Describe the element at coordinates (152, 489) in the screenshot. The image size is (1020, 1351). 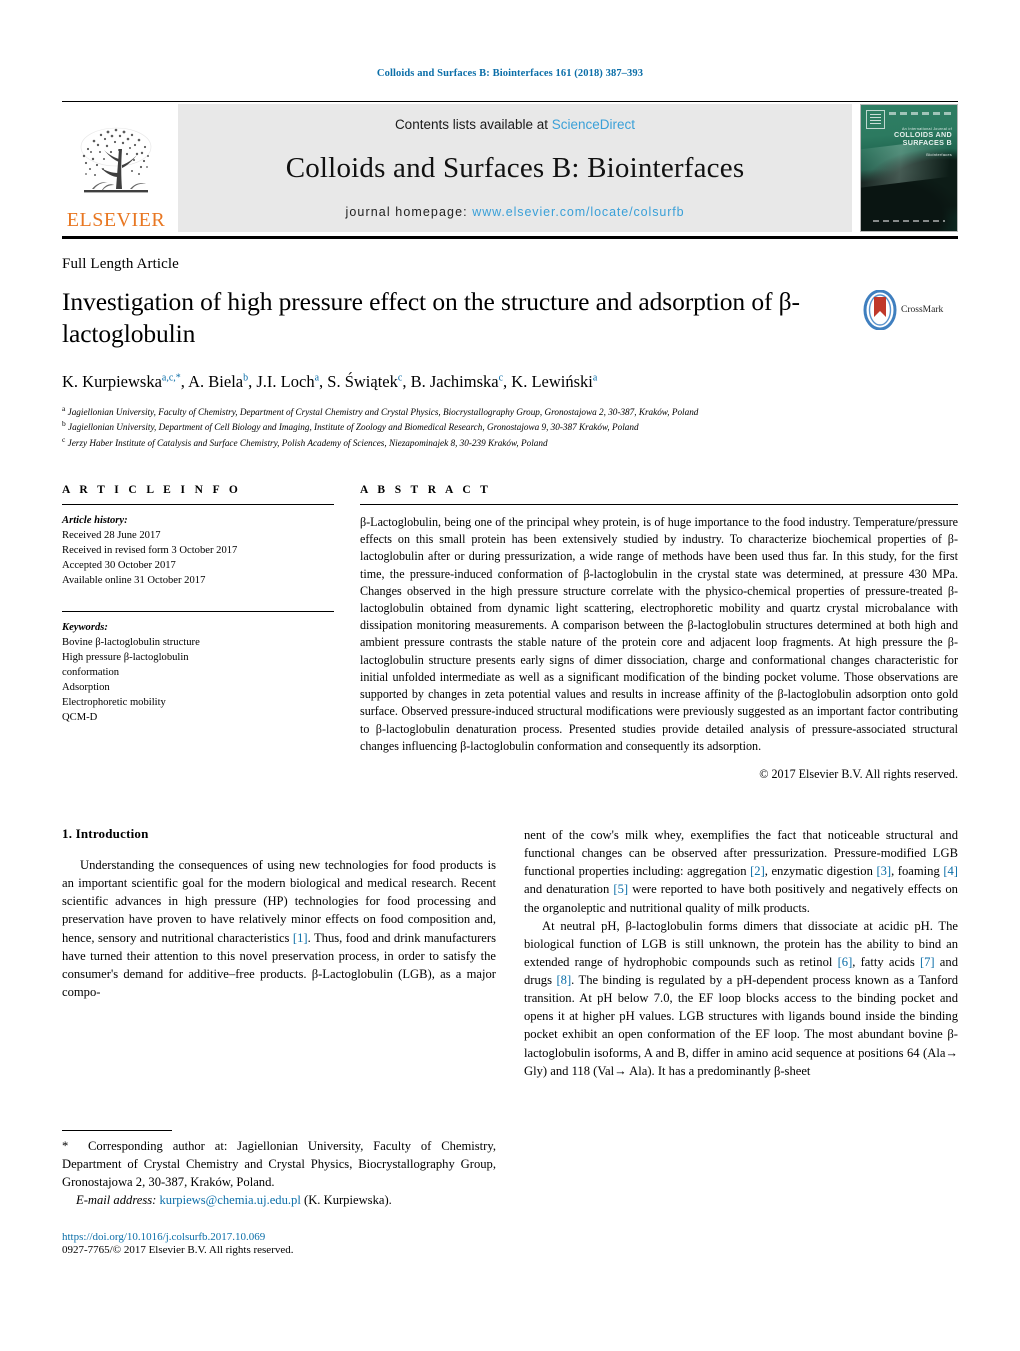
I see `article-info-heading: A R T I C L E I N F O` at that location.